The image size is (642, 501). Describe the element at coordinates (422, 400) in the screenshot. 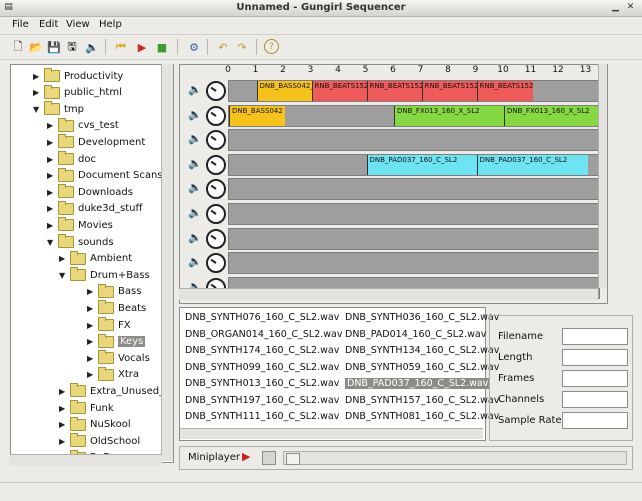

I see `sample-file-item: DNB_SYNTH157_160_C_SL2.wav` at that location.